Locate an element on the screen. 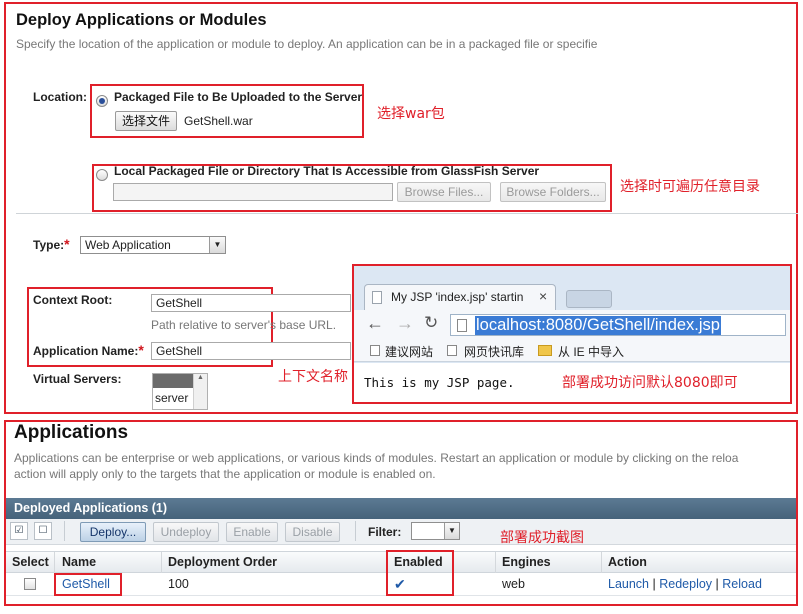  undeploy-button: Undeploy is located at coordinates (186, 532).